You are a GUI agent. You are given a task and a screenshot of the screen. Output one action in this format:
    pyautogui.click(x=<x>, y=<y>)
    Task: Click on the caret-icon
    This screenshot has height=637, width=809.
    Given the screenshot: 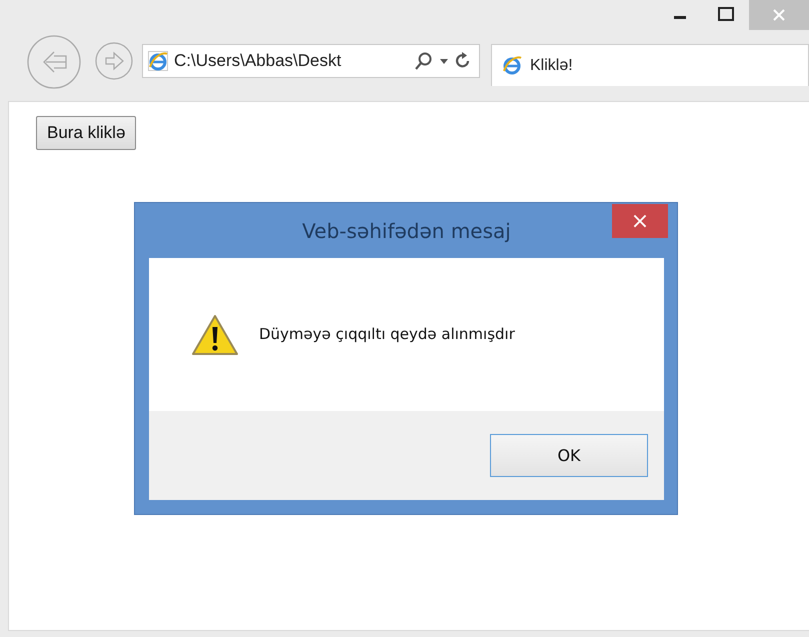 What is the action you would take?
    pyautogui.click(x=444, y=61)
    